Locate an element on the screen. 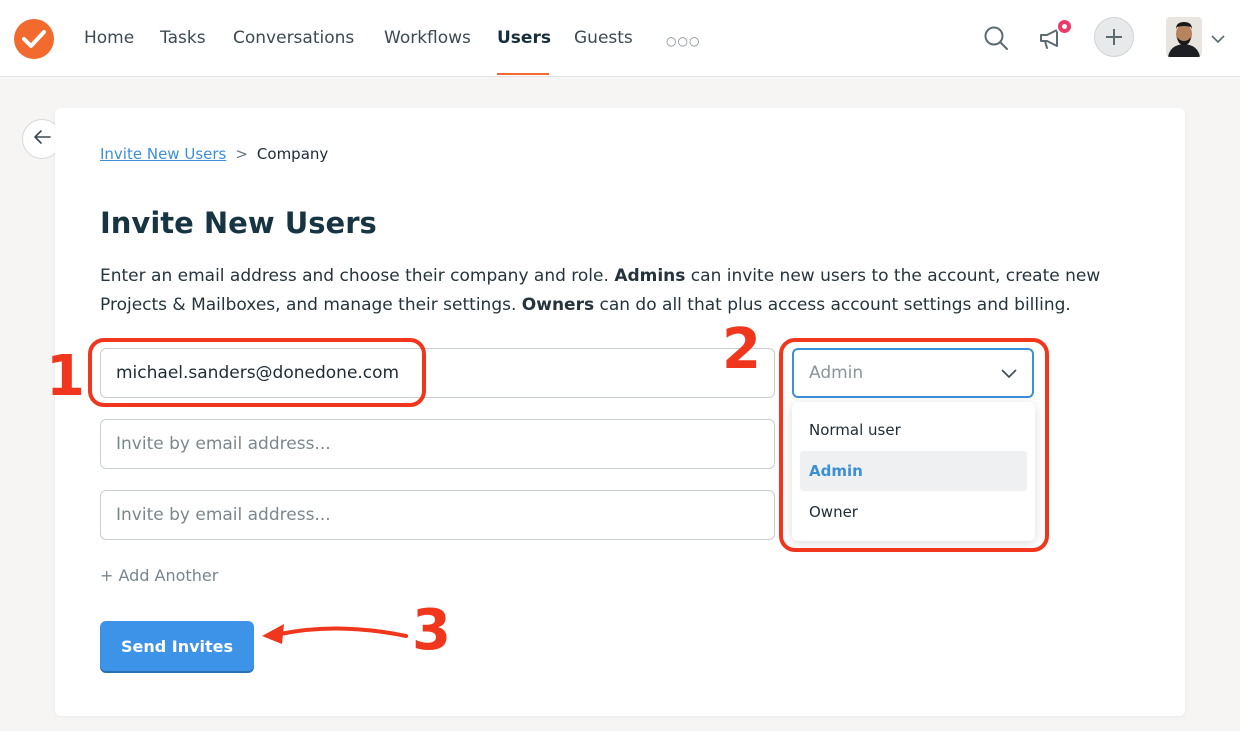 The width and height of the screenshot is (1240, 731). breadcrumb-link-invite: Invite New Users is located at coordinates (163, 154).